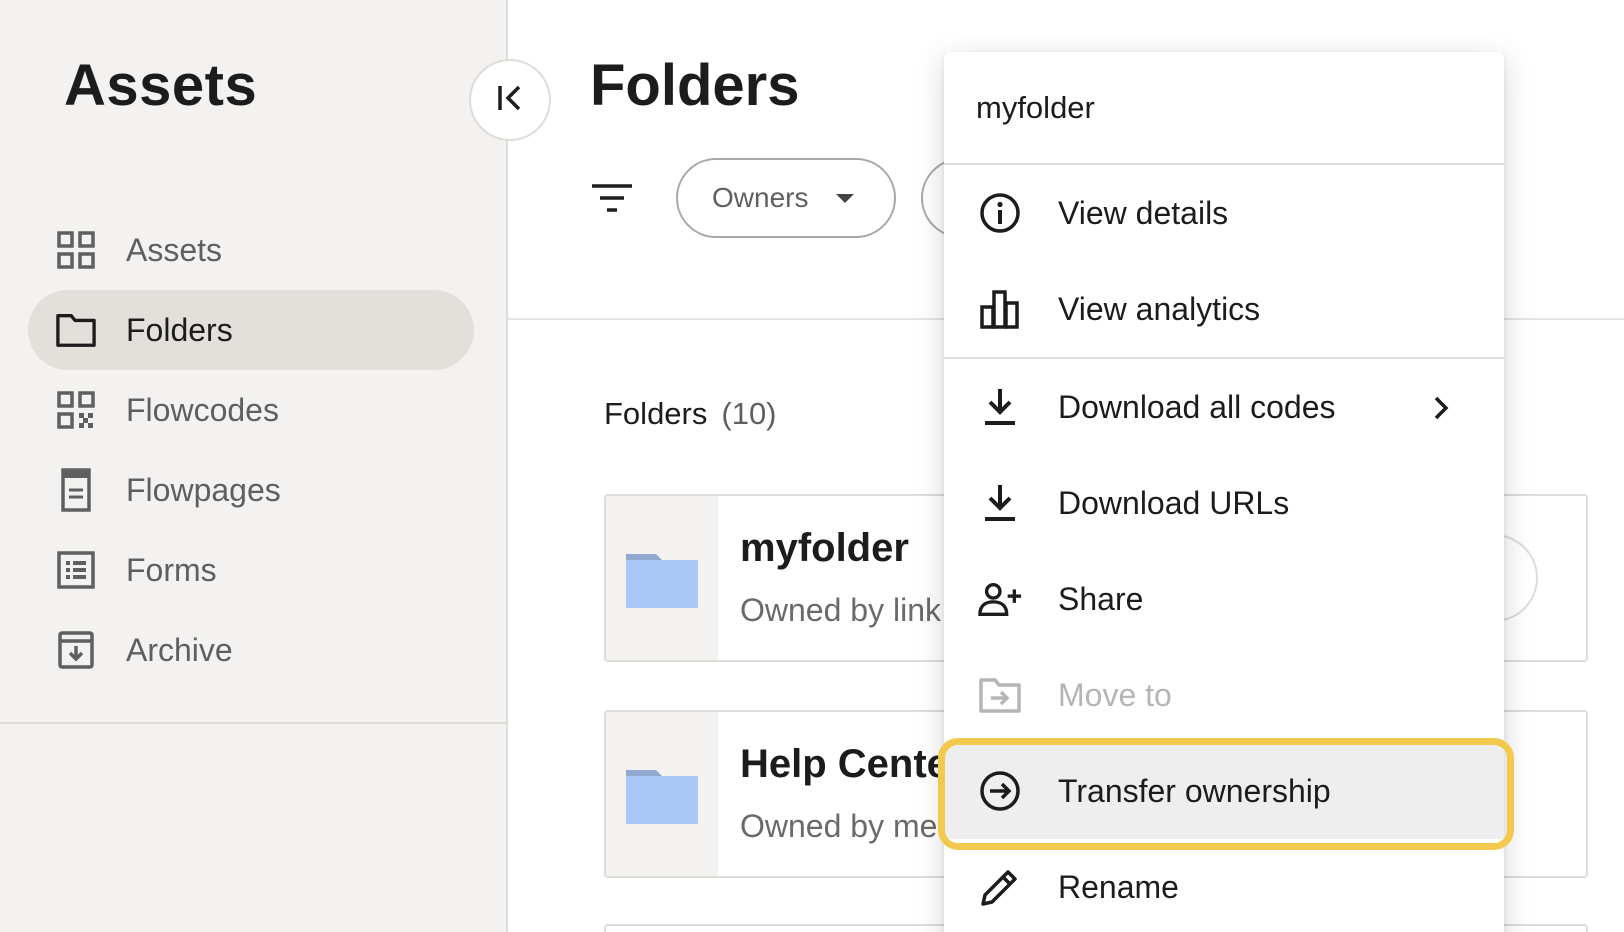  Describe the element at coordinates (1224, 599) in the screenshot. I see `menu-item-share: Share` at that location.